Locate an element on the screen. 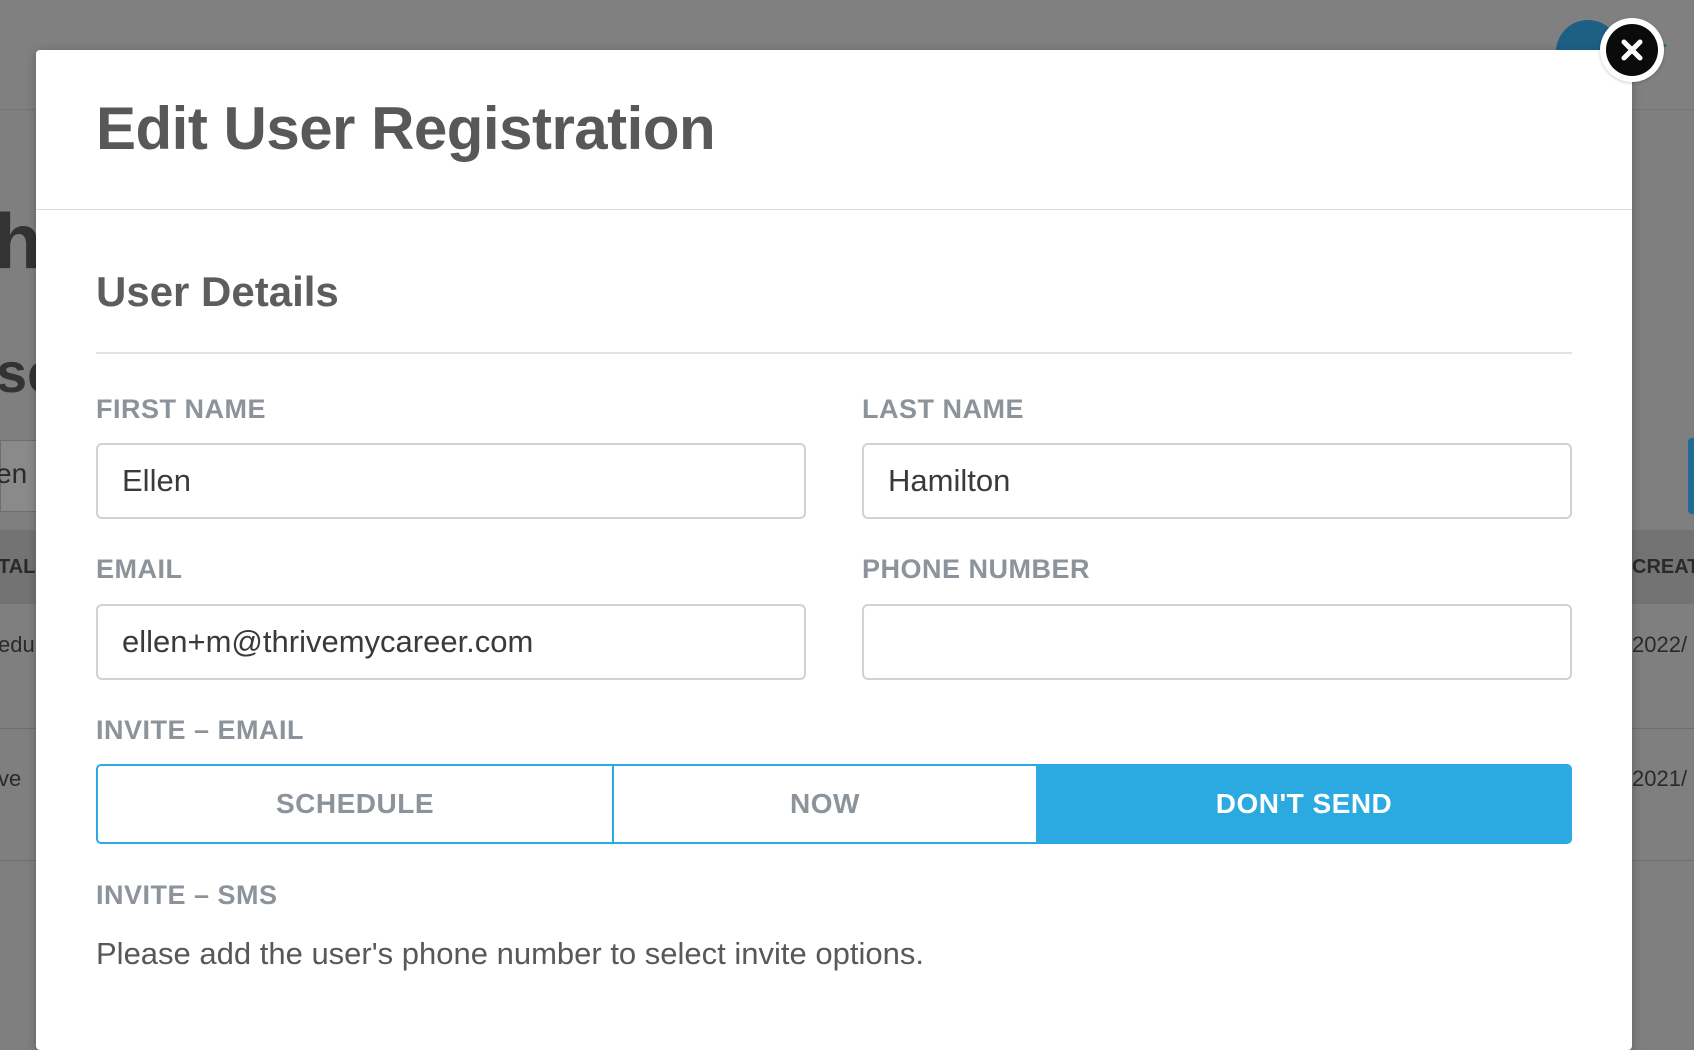 This screenshot has height=1050, width=1694. invite-email-schedule-option: SCHEDULE is located at coordinates (355, 804).